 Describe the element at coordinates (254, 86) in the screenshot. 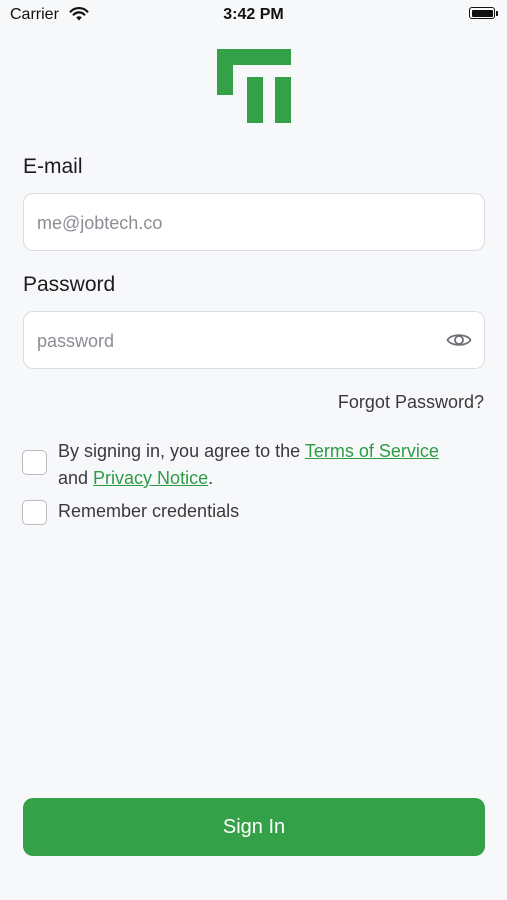

I see `jobtech-logo` at that location.